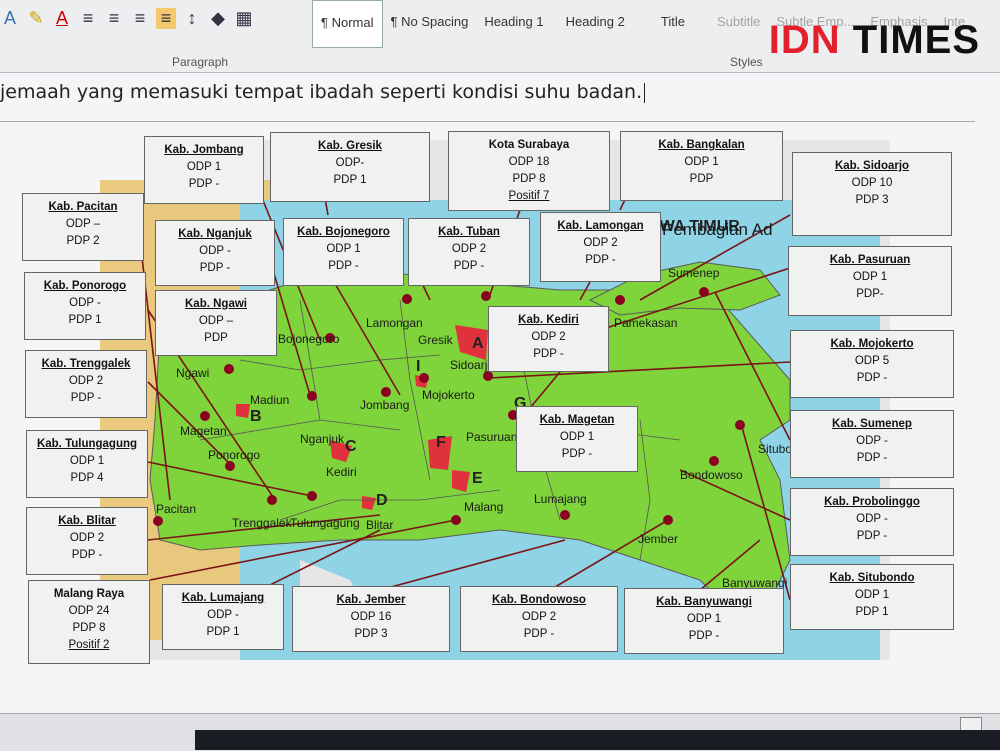 The width and height of the screenshot is (1000, 751). I want to click on box-banyuwangi: Kab. Banyuwangi ODP 1 PDP -, so click(704, 621).